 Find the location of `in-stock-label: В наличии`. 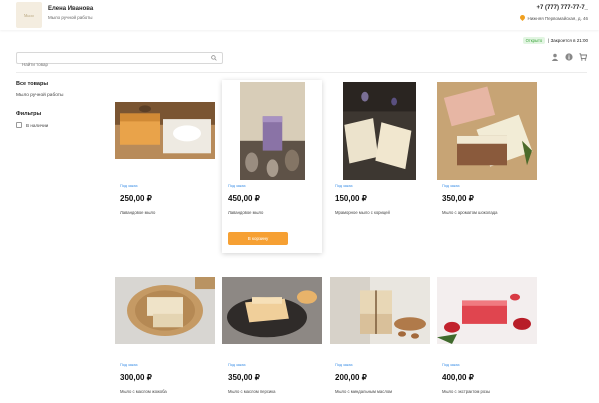

in-stock-label: В наличии is located at coordinates (37, 125).